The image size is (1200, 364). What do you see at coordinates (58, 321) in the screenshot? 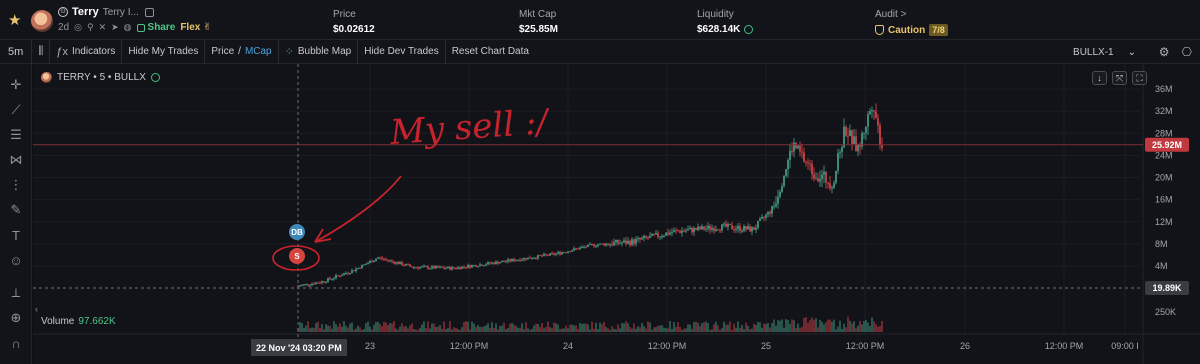
I see `volume-label: Volume` at bounding box center [58, 321].